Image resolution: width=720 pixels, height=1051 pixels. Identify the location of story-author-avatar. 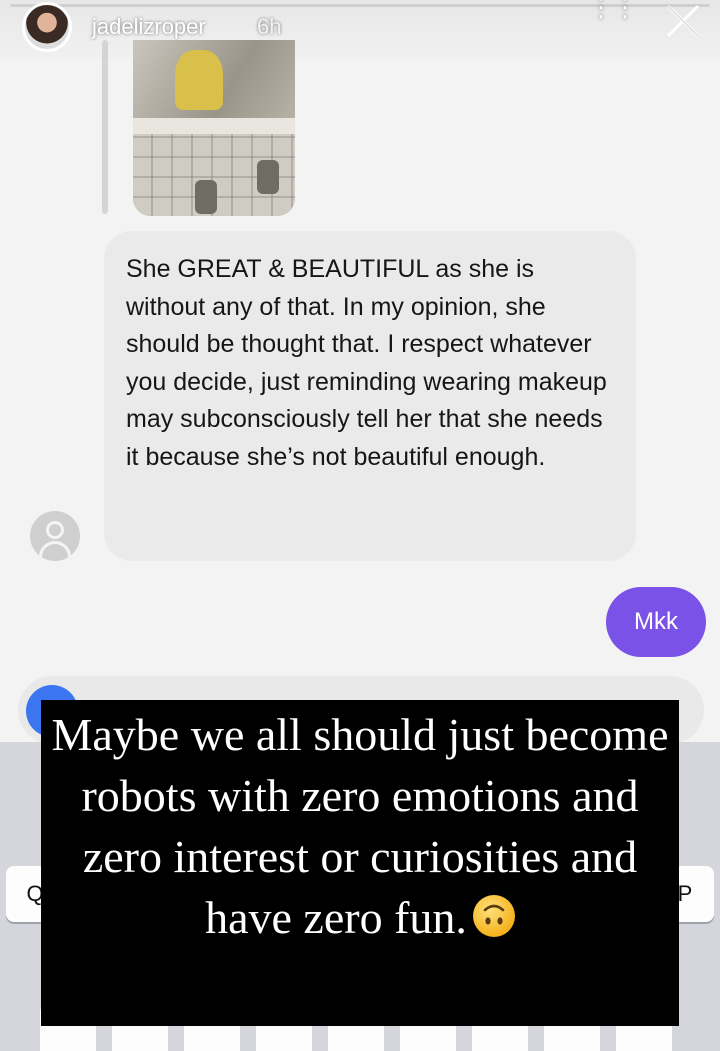
(47, 27).